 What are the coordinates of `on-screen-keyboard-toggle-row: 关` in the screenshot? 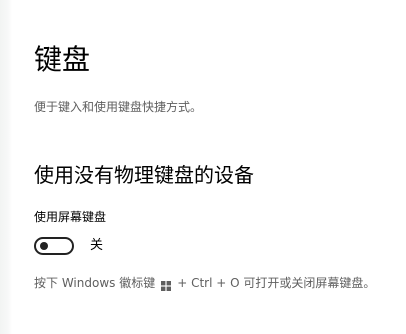 It's located at (68, 246).